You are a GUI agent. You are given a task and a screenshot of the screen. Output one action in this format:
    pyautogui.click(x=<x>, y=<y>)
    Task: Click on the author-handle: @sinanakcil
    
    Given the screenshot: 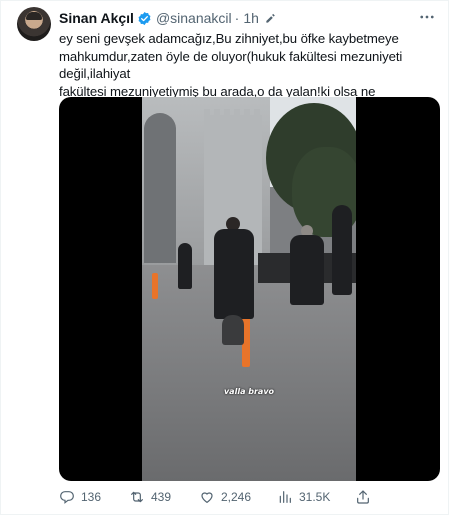 What is the action you would take?
    pyautogui.click(x=194, y=18)
    